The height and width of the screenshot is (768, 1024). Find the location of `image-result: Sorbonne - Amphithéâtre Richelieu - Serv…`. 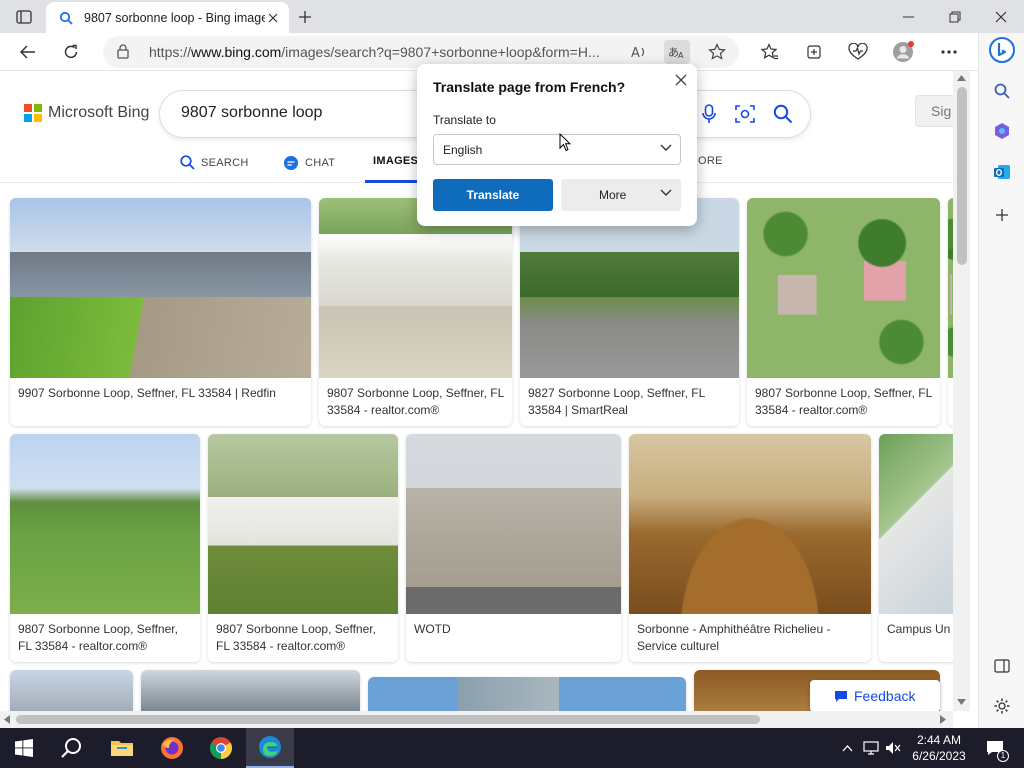

image-result: Sorbonne - Amphithéâtre Richelieu - Serv… is located at coordinates (750, 548).